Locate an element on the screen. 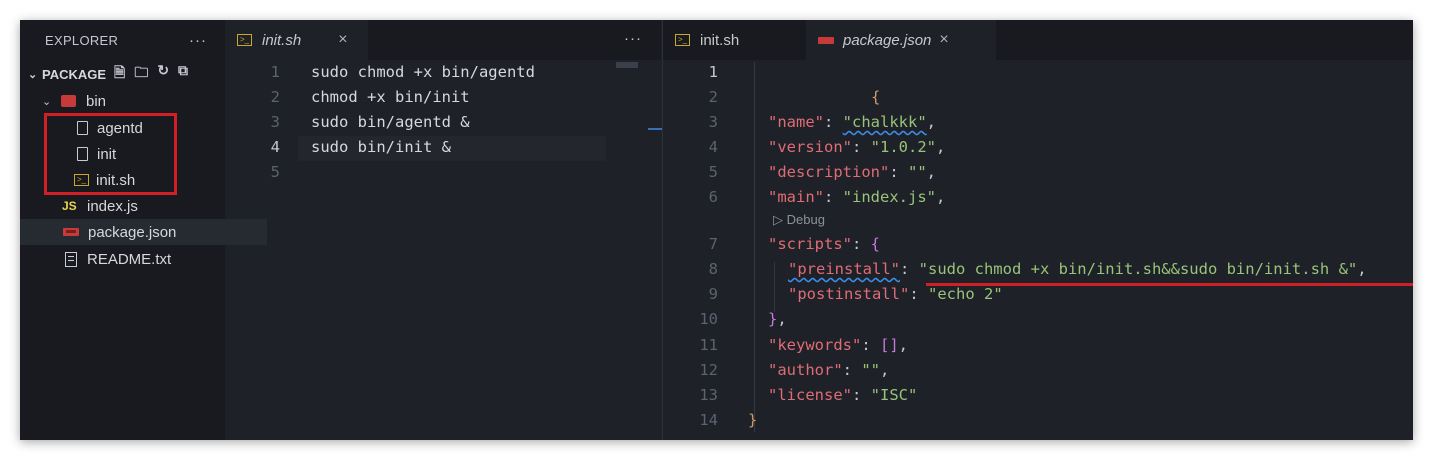 The image size is (1433, 461). folder-label: bin is located at coordinates (96, 101).